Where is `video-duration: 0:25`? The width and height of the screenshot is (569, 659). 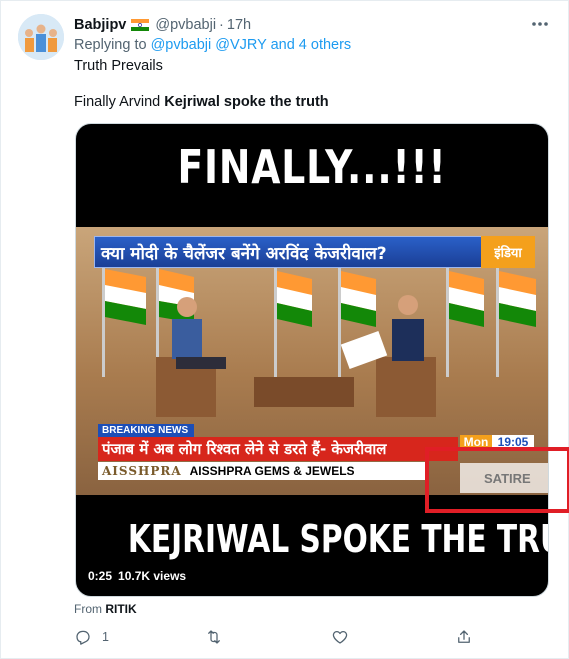
video-duration: 0:25 is located at coordinates (100, 576).